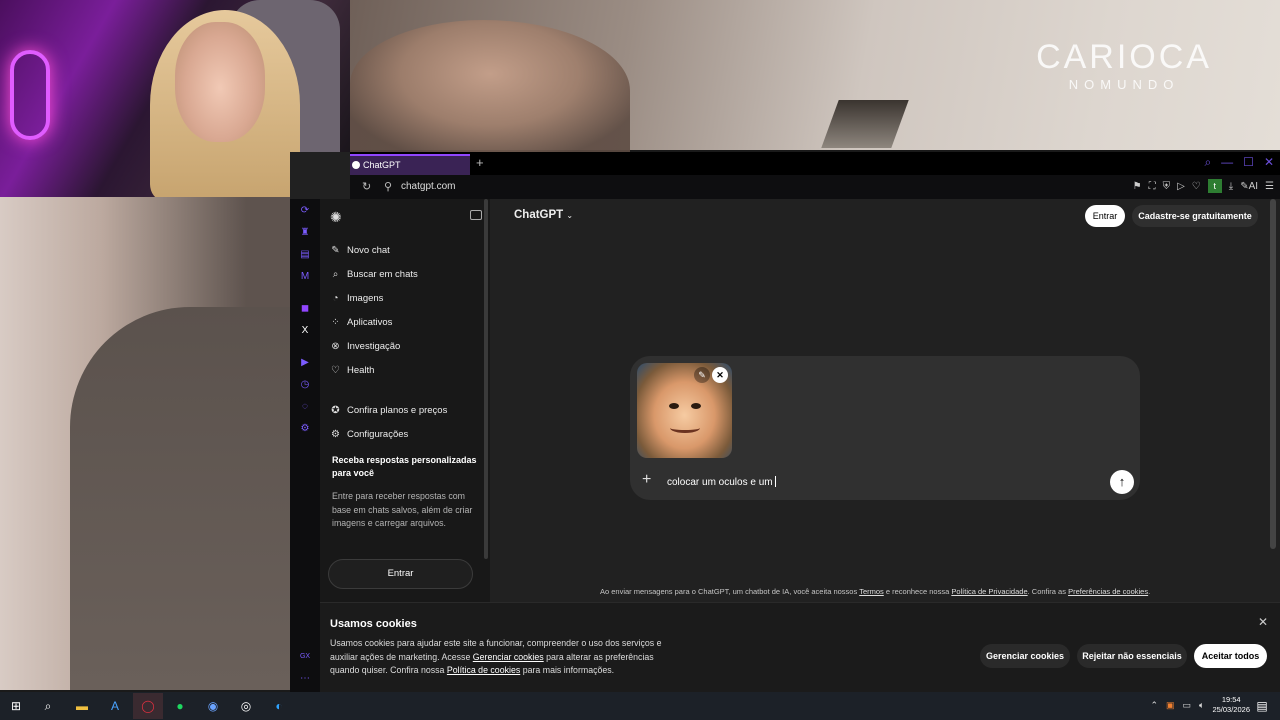  I want to click on add-attachment-icon: +, so click(646, 480).